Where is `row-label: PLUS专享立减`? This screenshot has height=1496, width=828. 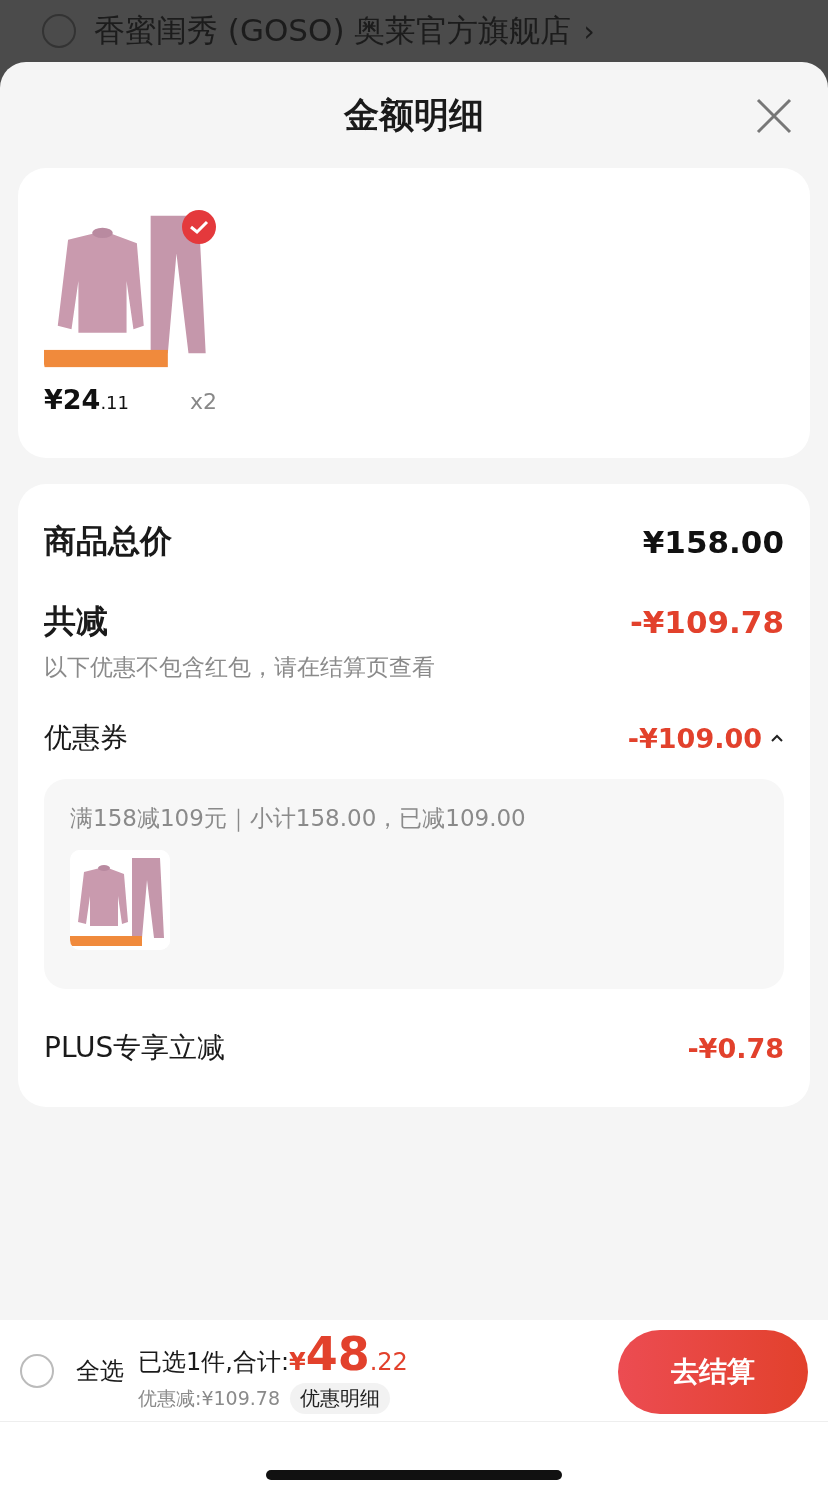
row-label: PLUS专享立减 is located at coordinates (135, 1048).